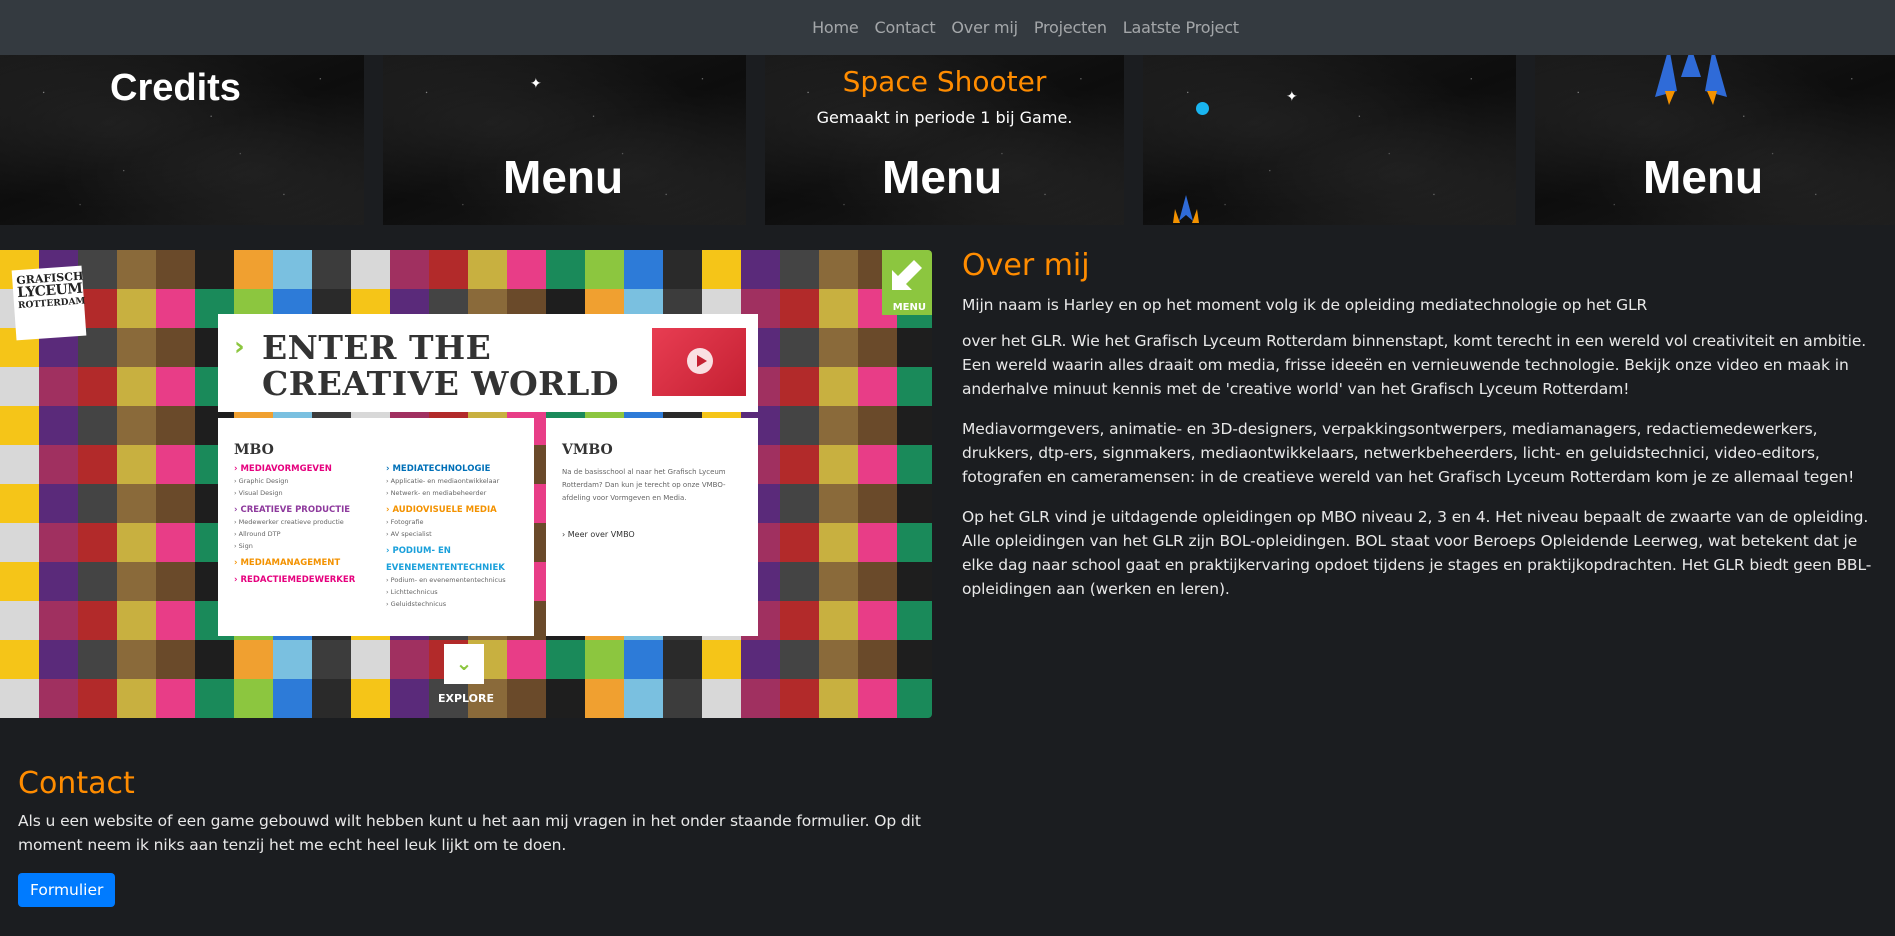 Image resolution: width=1895 pixels, height=936 pixels. I want to click on vmbo-heading: VMBO, so click(587, 450).